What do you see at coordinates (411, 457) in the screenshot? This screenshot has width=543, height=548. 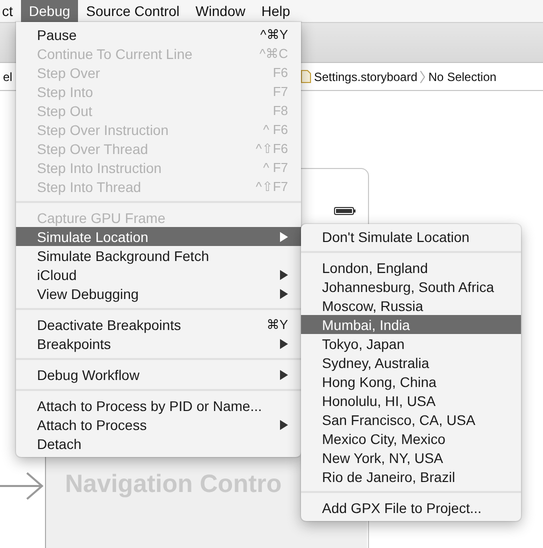 I see `menu-item: New York, NY, USA` at bounding box center [411, 457].